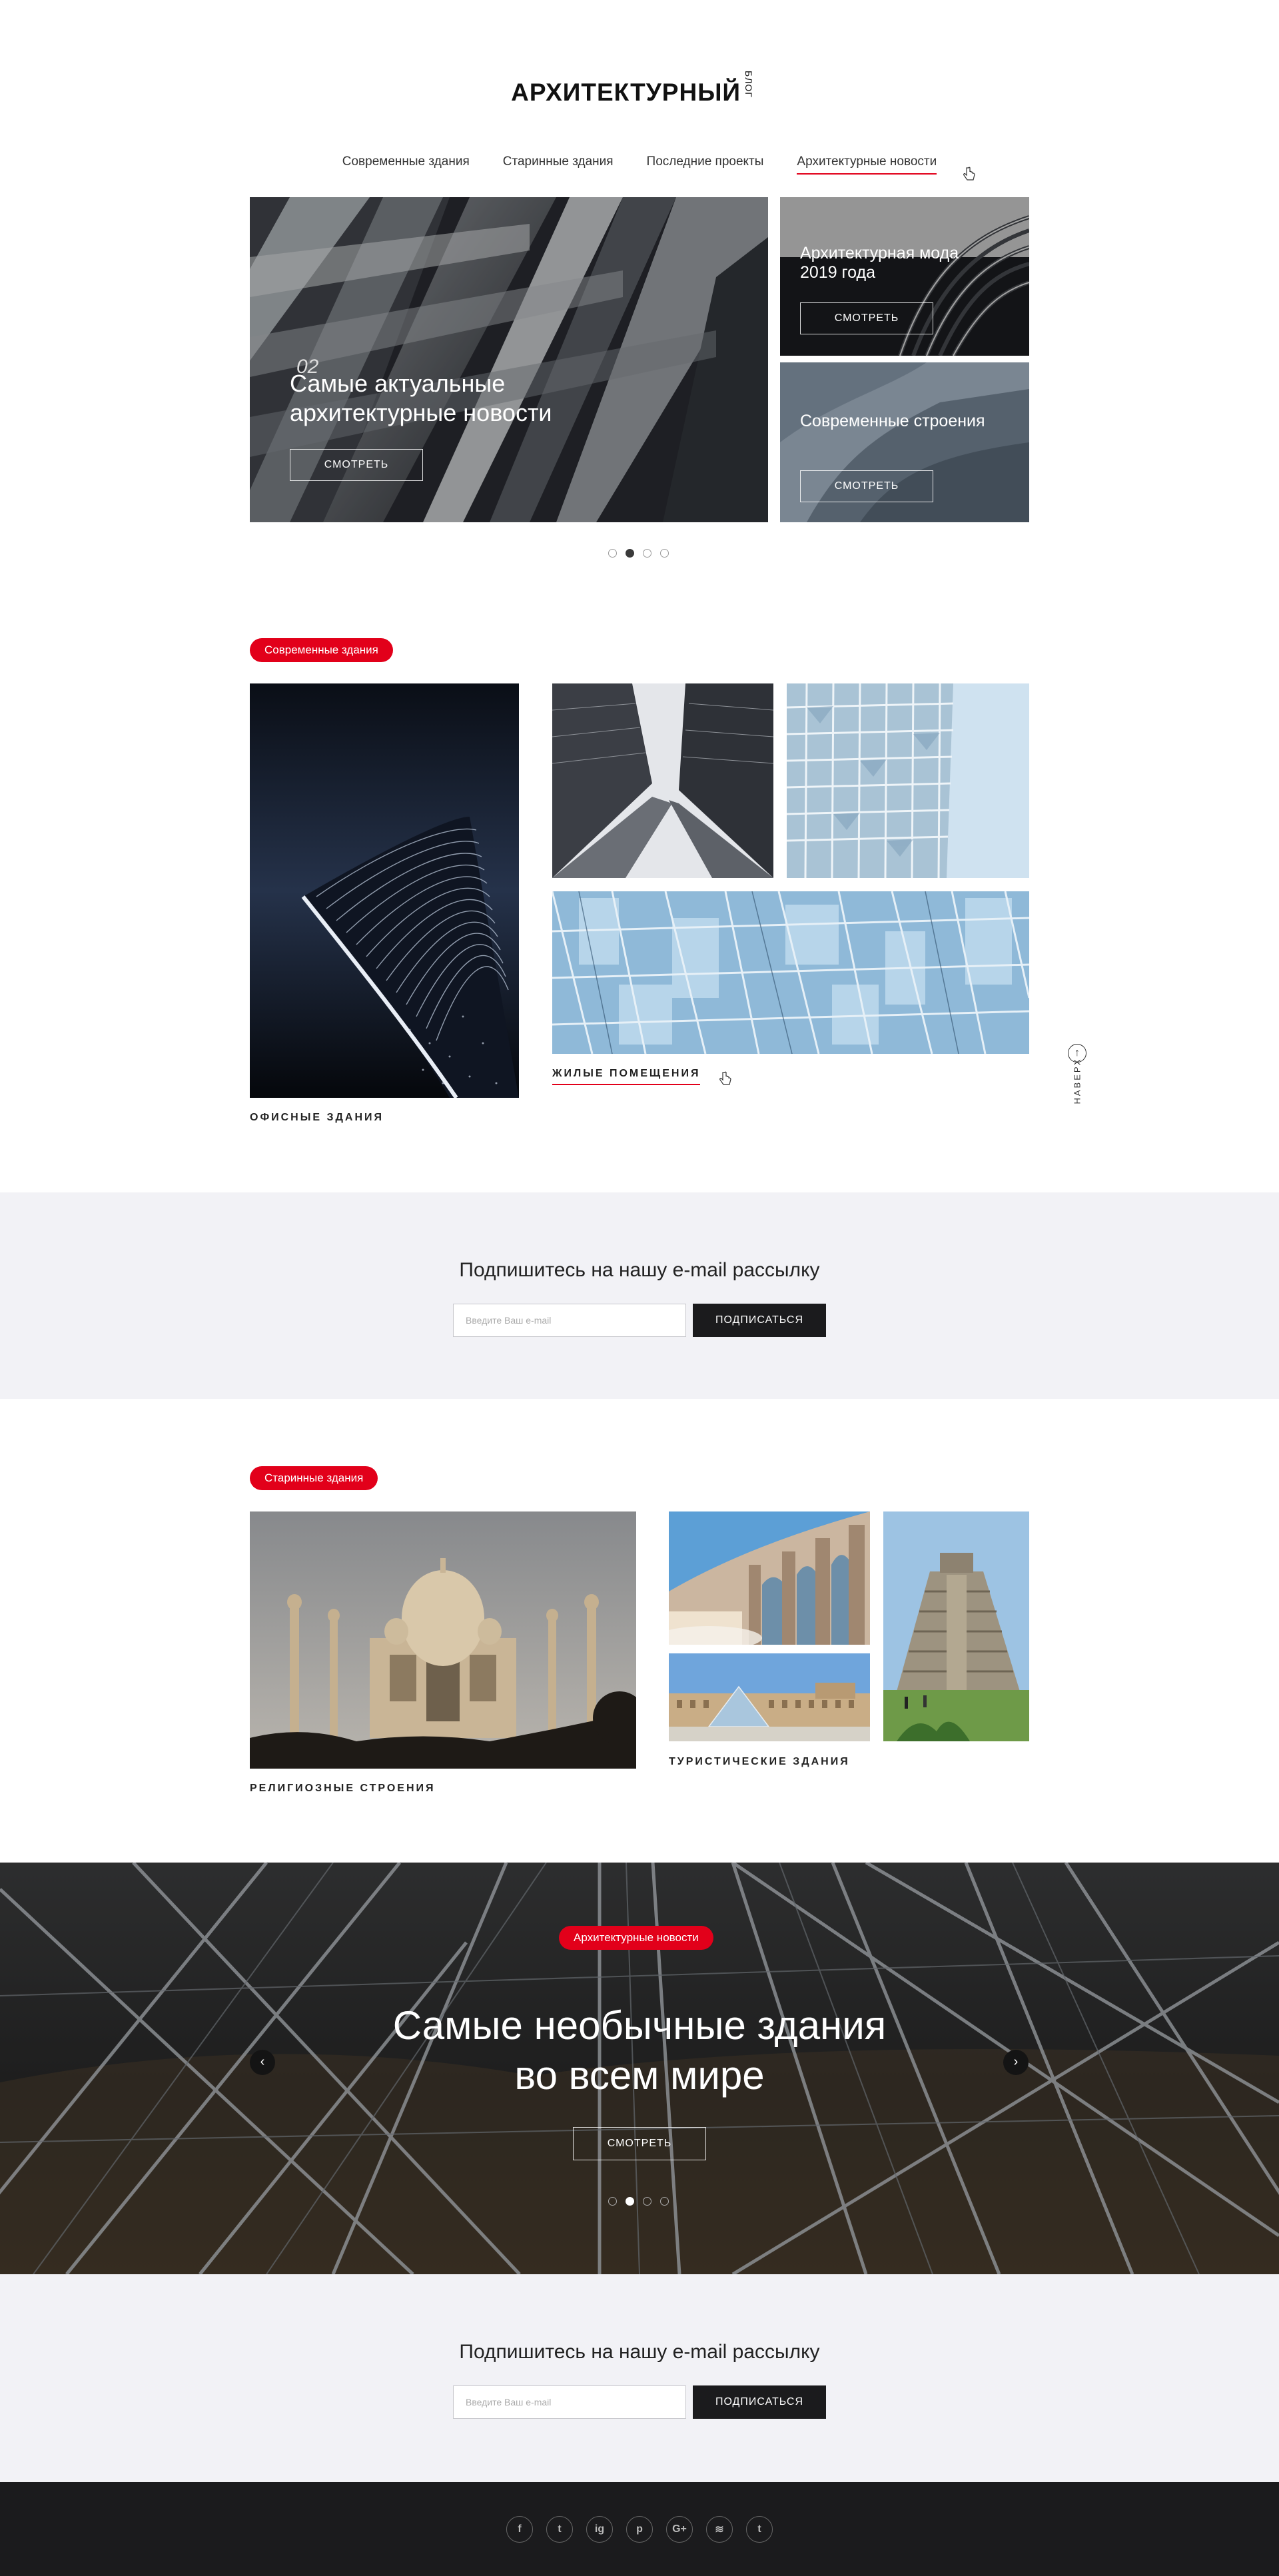  I want to click on glass-facade-tile, so click(908, 781).